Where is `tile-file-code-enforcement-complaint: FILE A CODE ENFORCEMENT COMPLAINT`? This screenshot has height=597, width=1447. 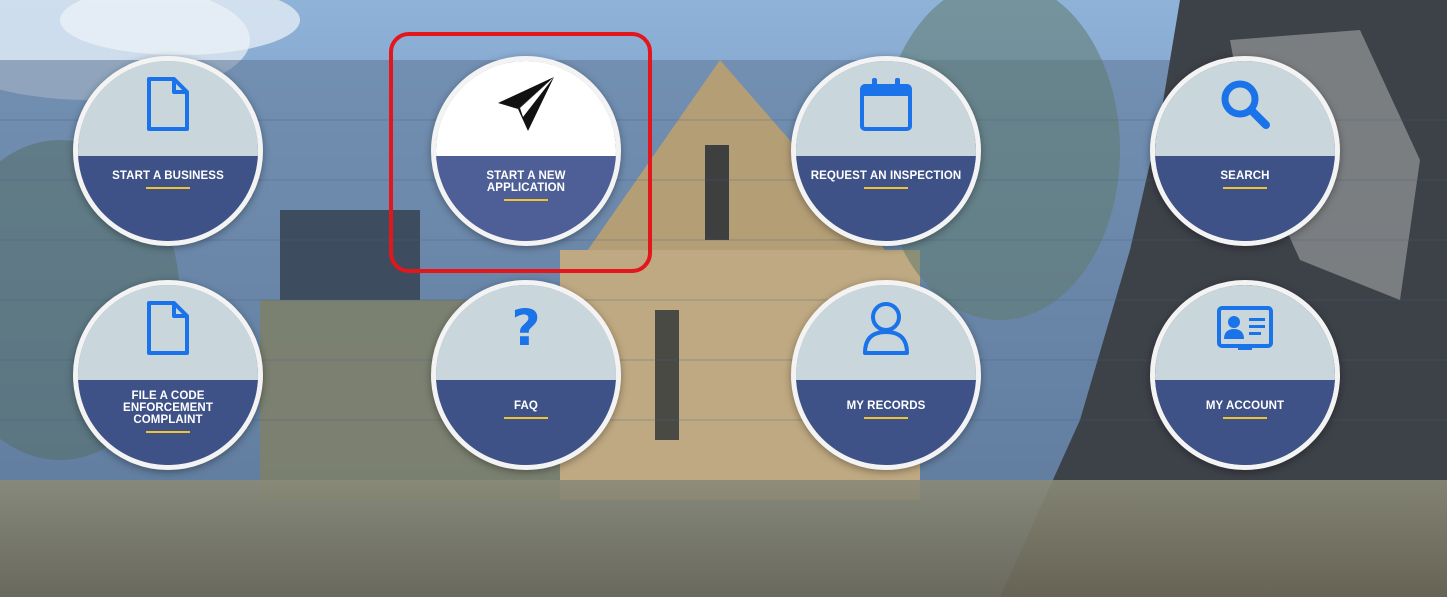 tile-file-code-enforcement-complaint: FILE A CODE ENFORCEMENT COMPLAINT is located at coordinates (168, 375).